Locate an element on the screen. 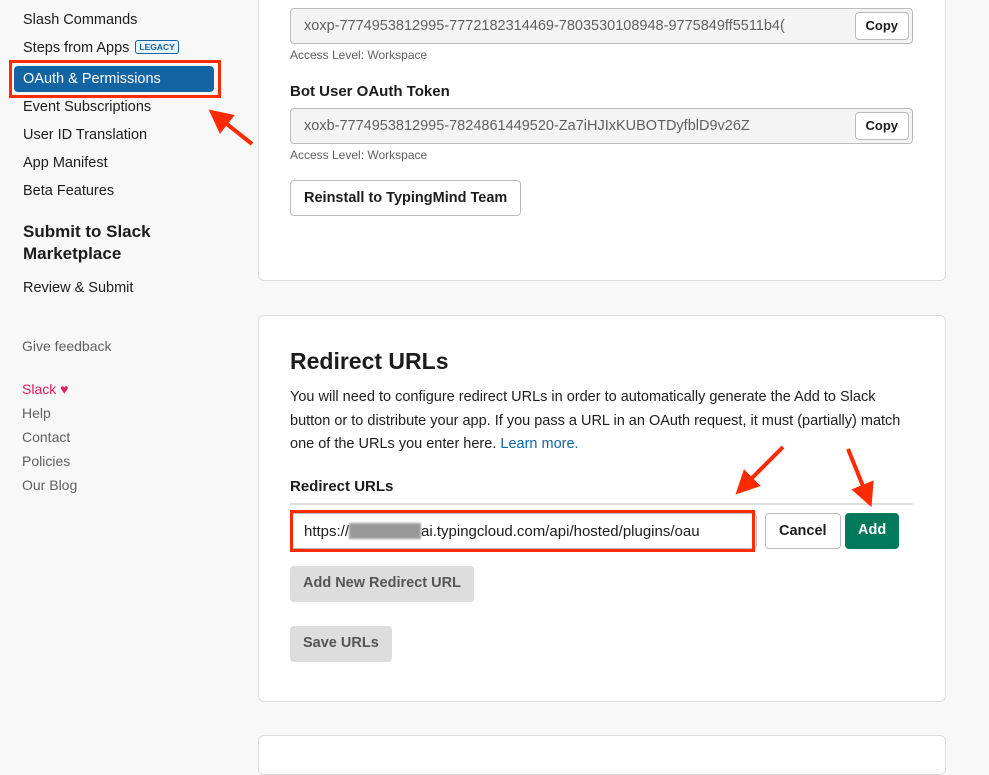  bot-token-label: Bot User OAuth Token is located at coordinates (370, 91).